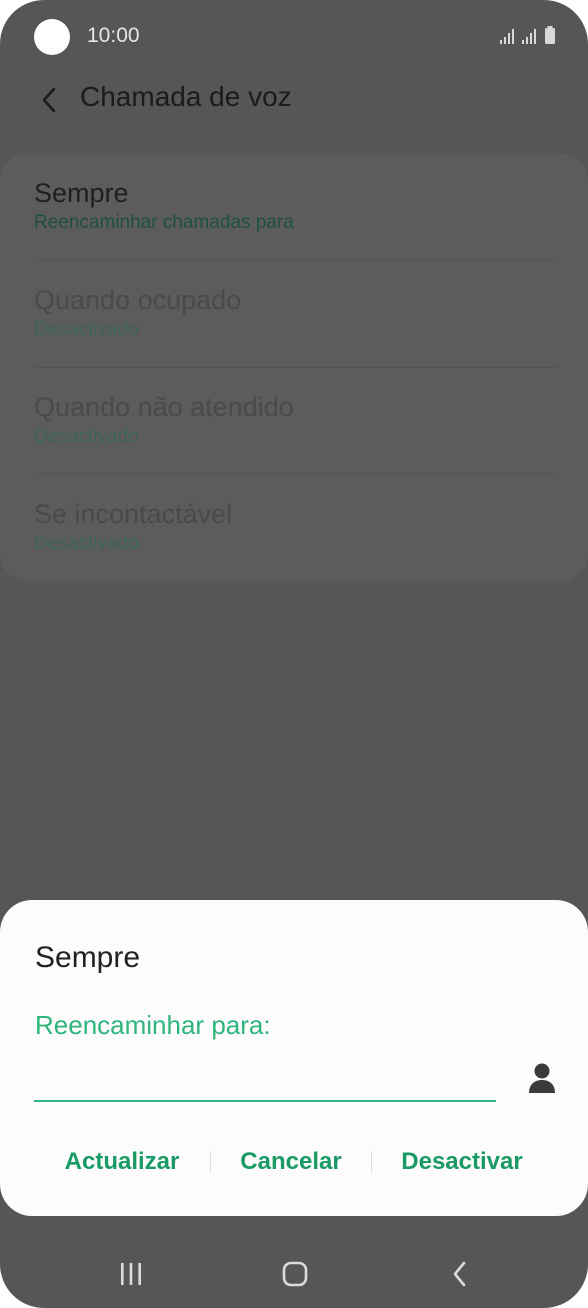 This screenshot has width=588, height=1308. I want to click on list-item-title: Quando não atendido, so click(164, 407).